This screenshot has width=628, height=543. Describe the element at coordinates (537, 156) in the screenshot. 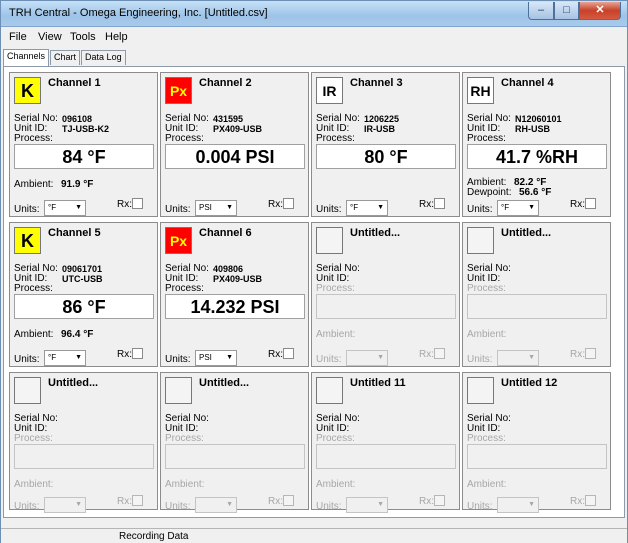

I see `process-display: 41.7 %RH` at that location.